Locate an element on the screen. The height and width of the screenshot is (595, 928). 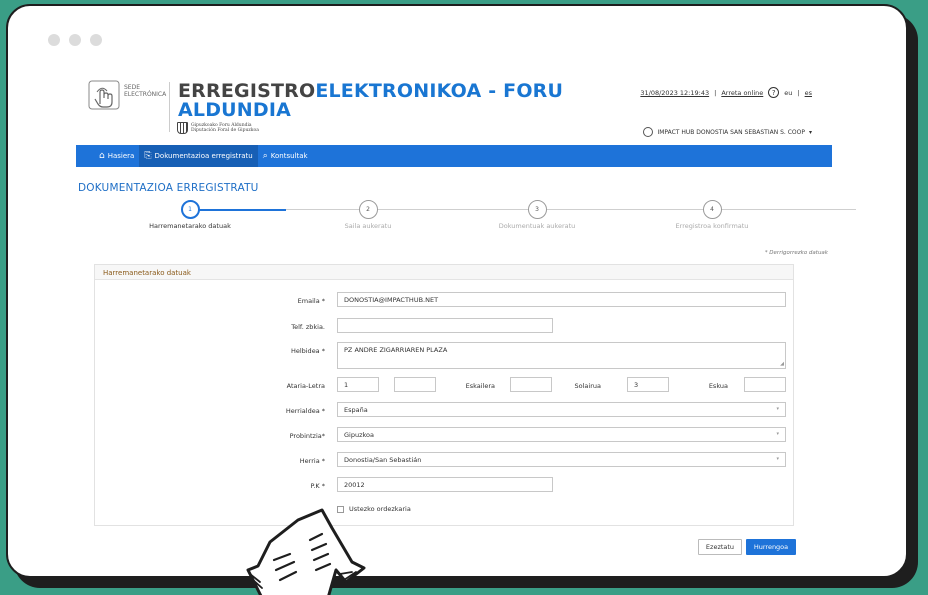
panel-title: Harremanetarako datuak is located at coordinates (444, 272).